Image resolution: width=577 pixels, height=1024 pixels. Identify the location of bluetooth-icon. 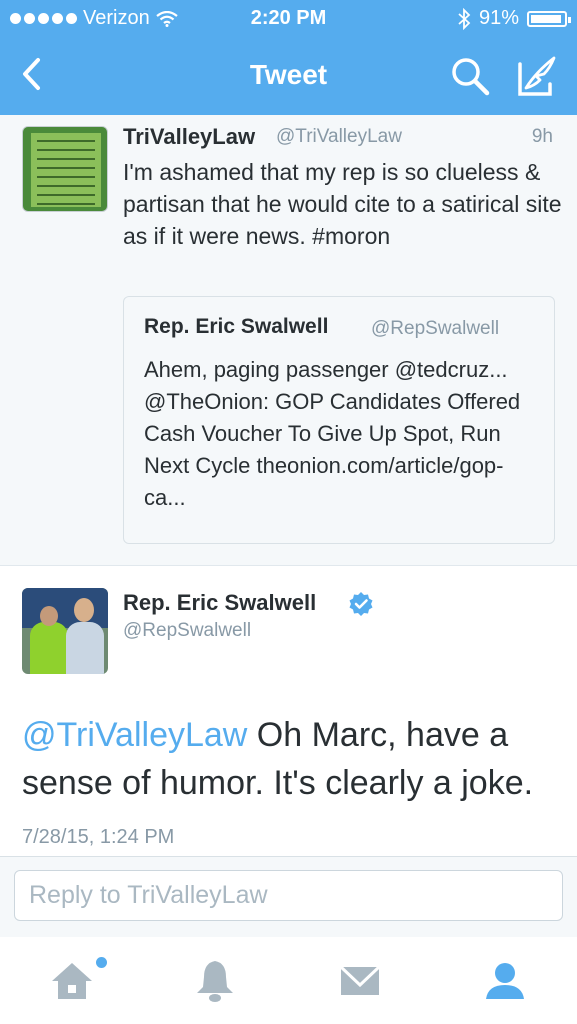
(464, 18).